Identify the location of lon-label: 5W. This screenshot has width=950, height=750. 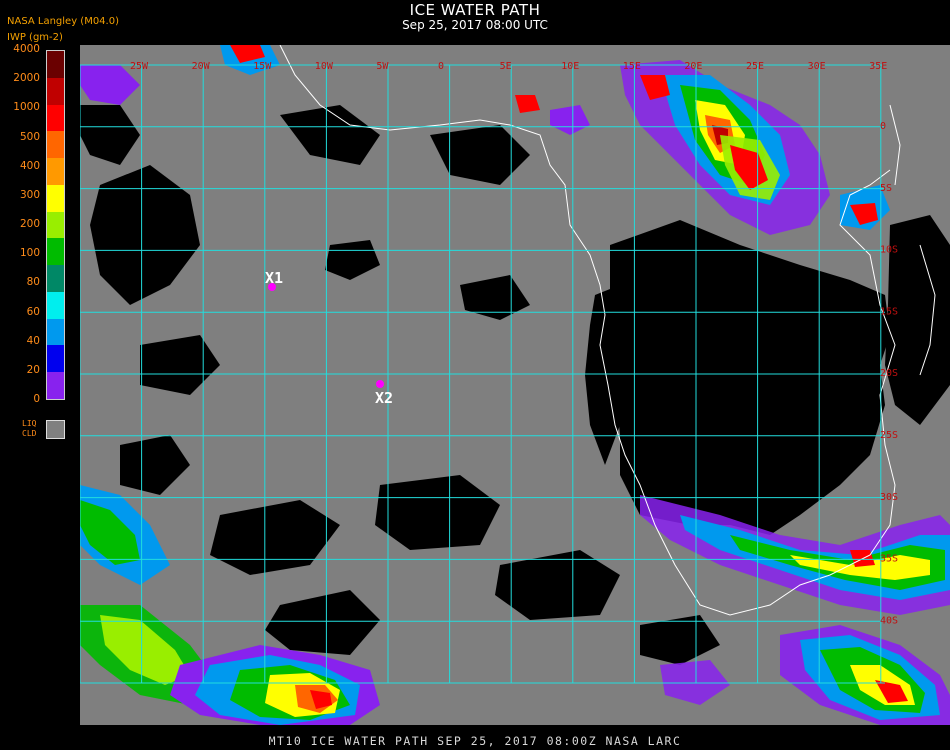
(382, 66).